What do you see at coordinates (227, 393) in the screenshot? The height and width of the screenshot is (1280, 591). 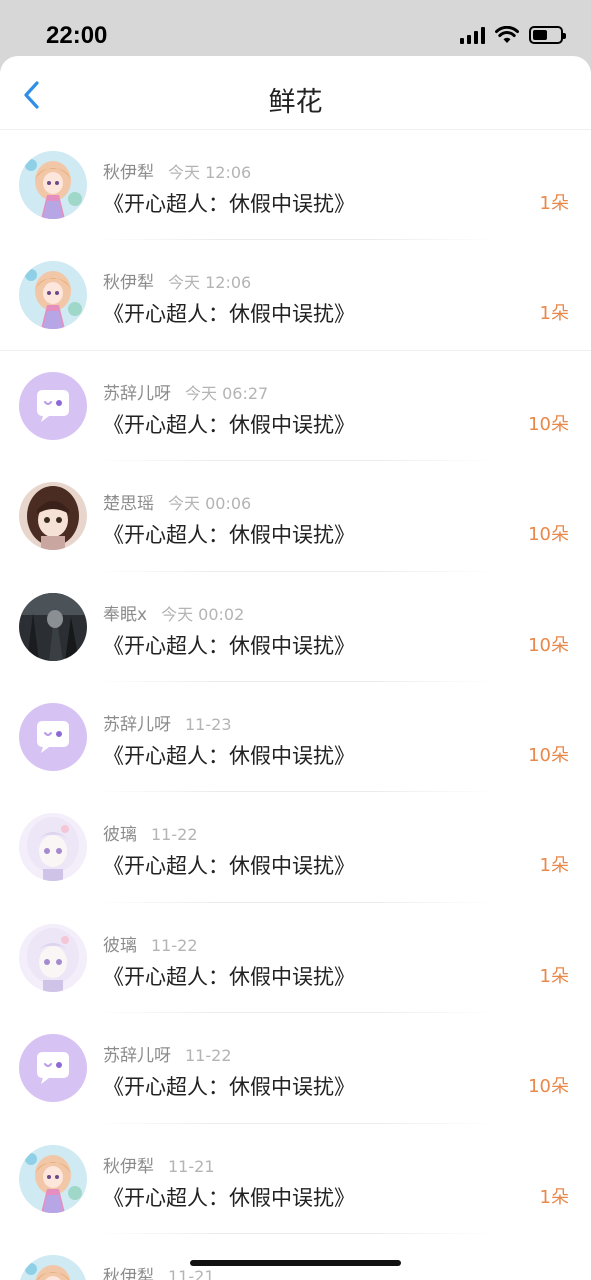 I see `timestamp: 今天 06:27` at bounding box center [227, 393].